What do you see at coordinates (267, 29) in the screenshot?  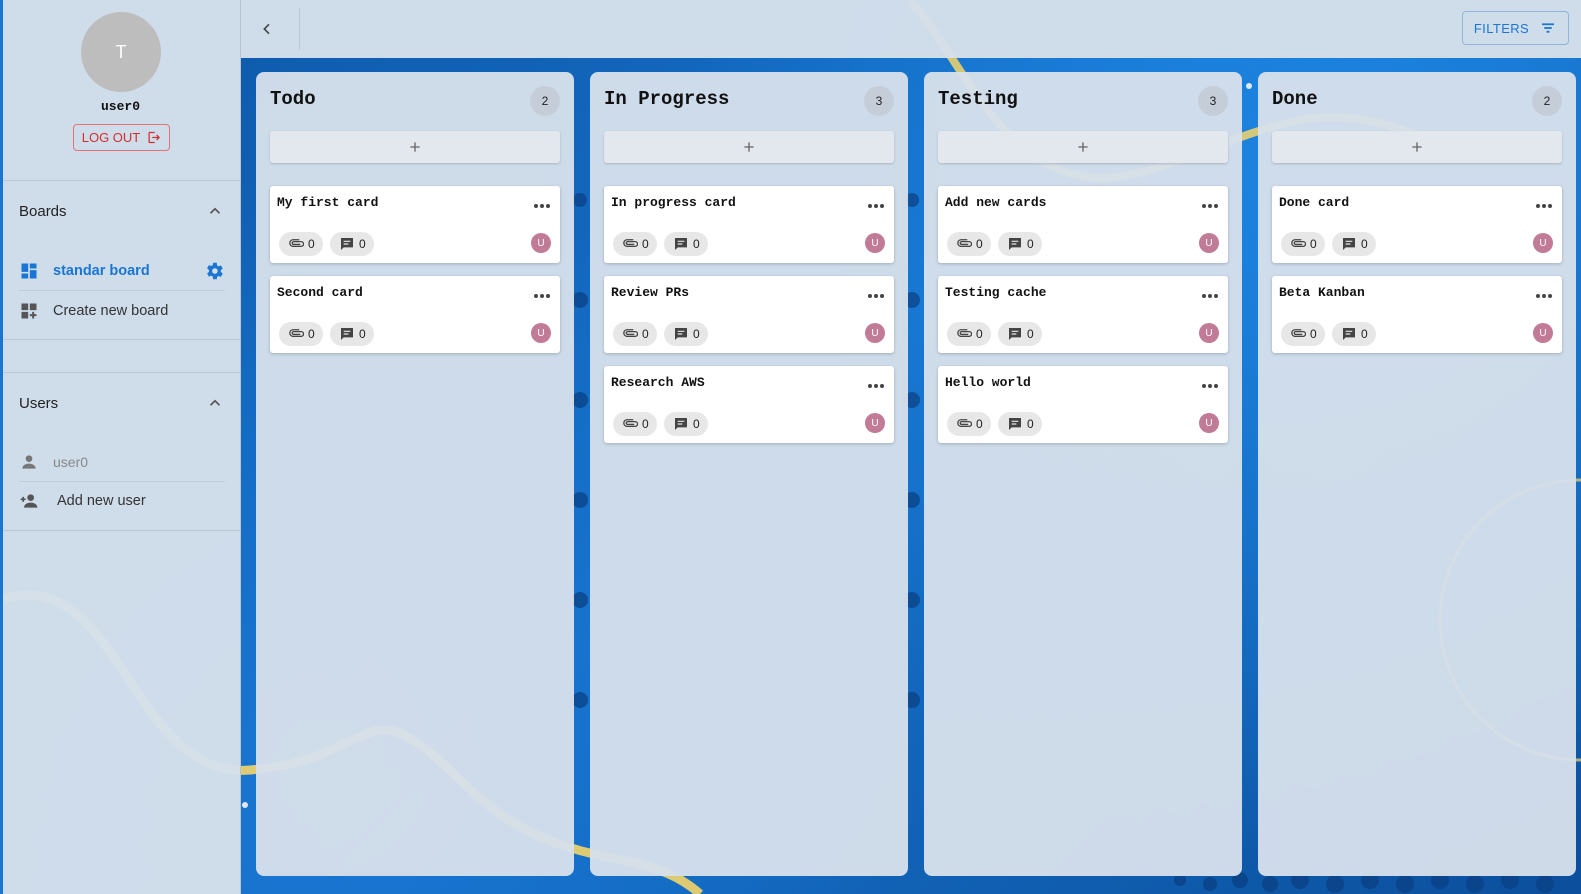 I see `collapse-sidebar-button` at bounding box center [267, 29].